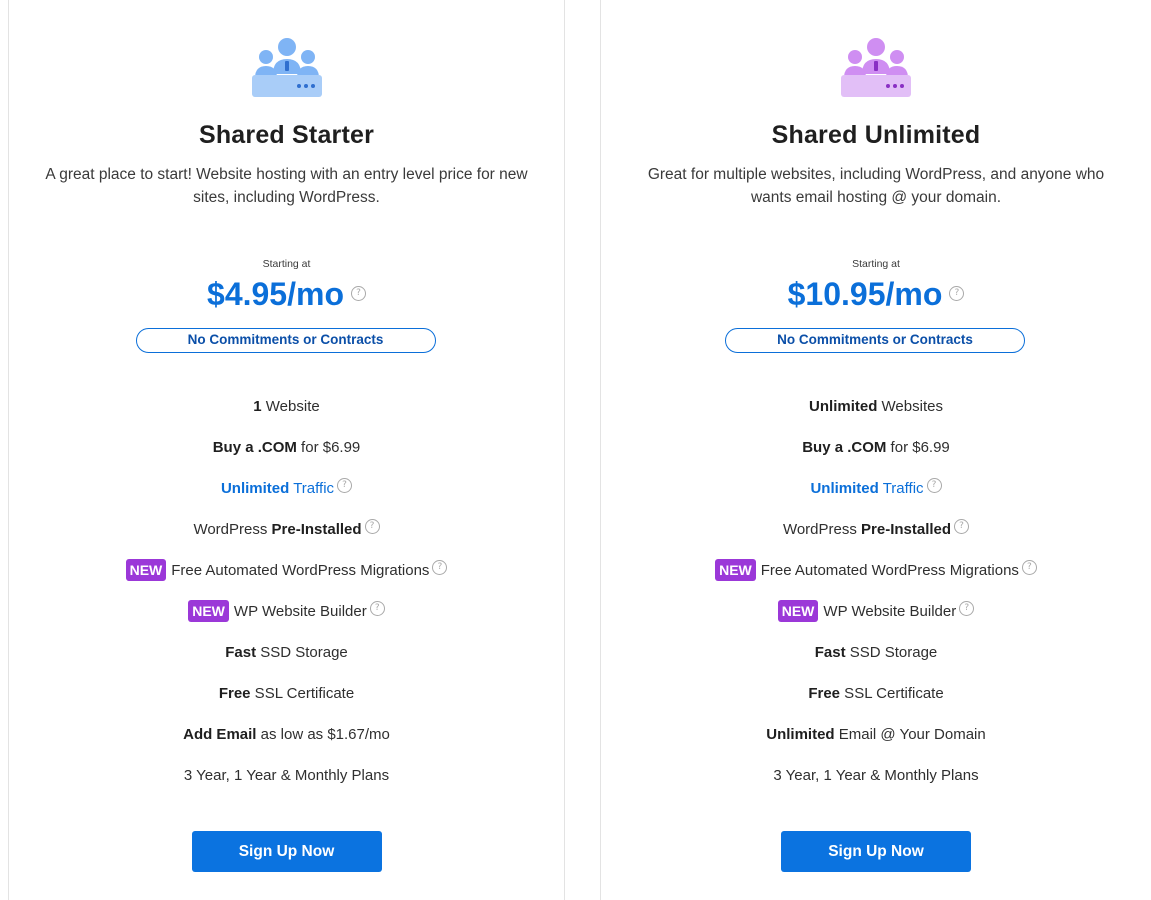  I want to click on feature-item: Unlimited Websites, so click(876, 406).